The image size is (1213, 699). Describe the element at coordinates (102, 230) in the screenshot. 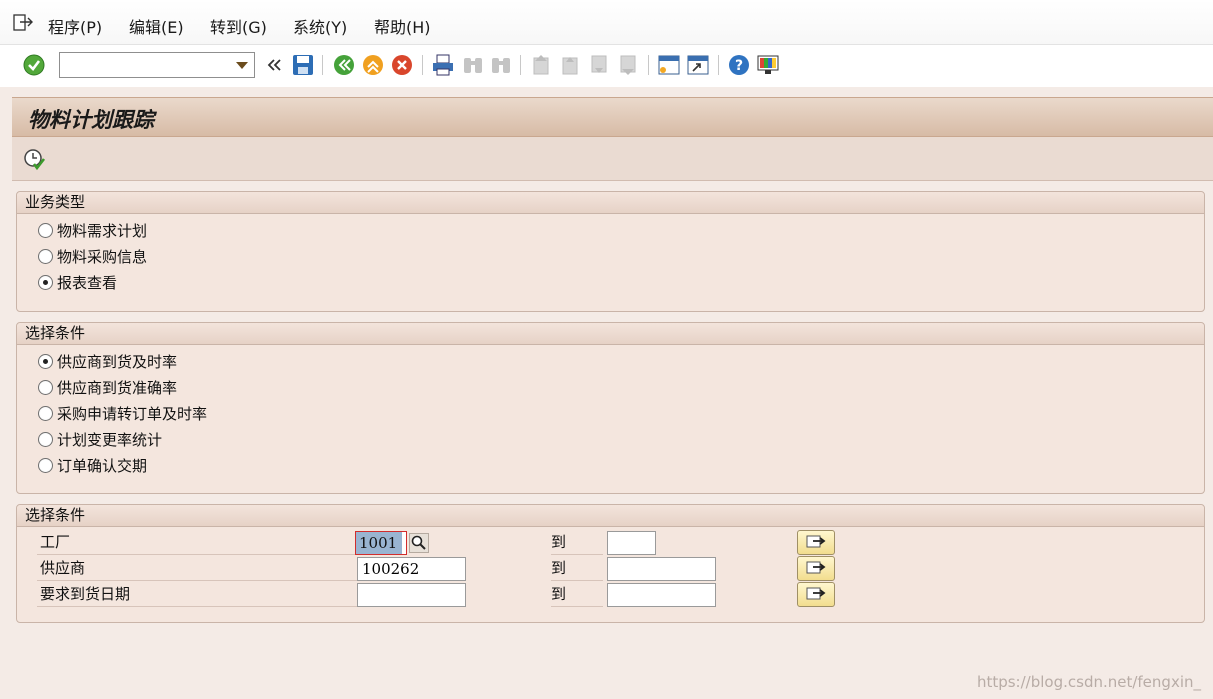

I see `radio-label: 物料需求计划` at that location.